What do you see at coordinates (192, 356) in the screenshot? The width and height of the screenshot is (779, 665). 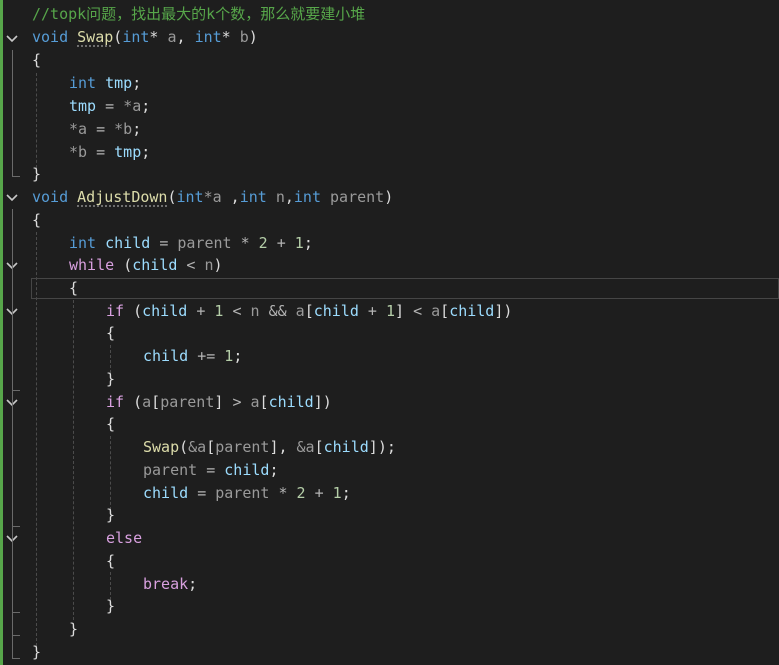 I see `code-line: child += 1;` at bounding box center [192, 356].